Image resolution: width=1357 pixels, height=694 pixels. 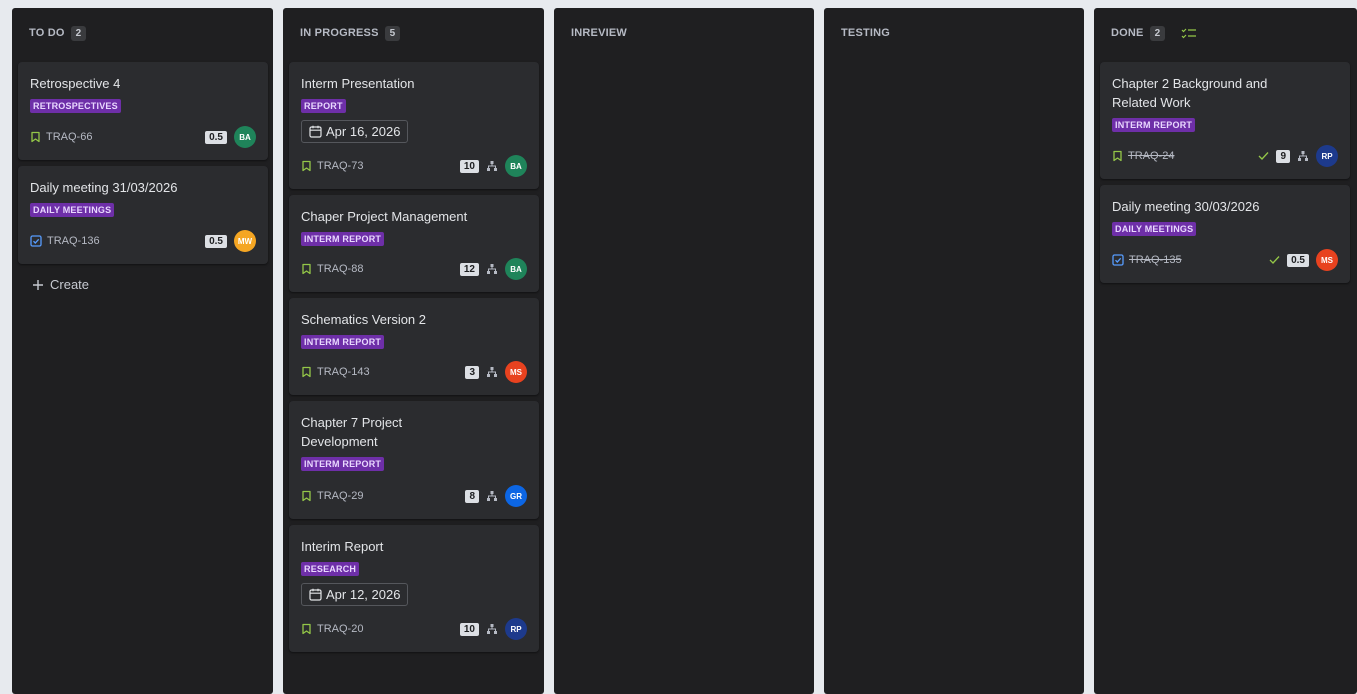 I want to click on column-count: 2, so click(x=1157, y=33).